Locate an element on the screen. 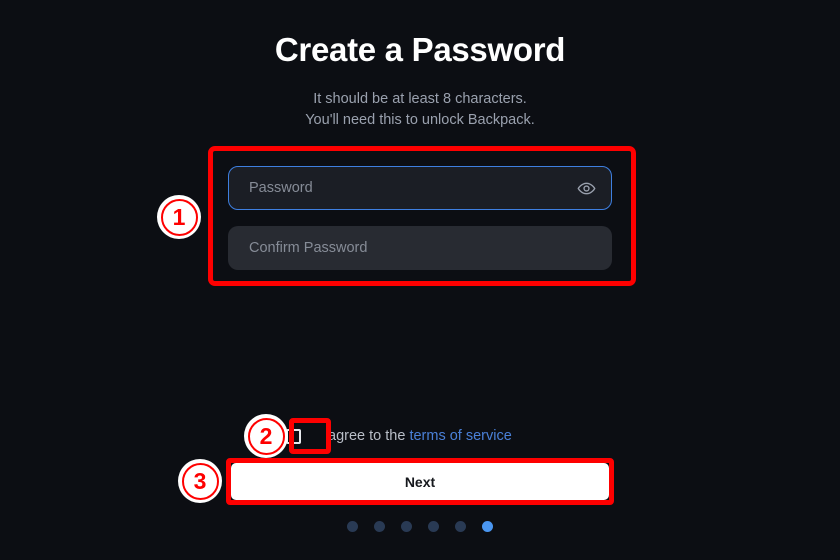  annotation-marker-3: 3 is located at coordinates (200, 481).